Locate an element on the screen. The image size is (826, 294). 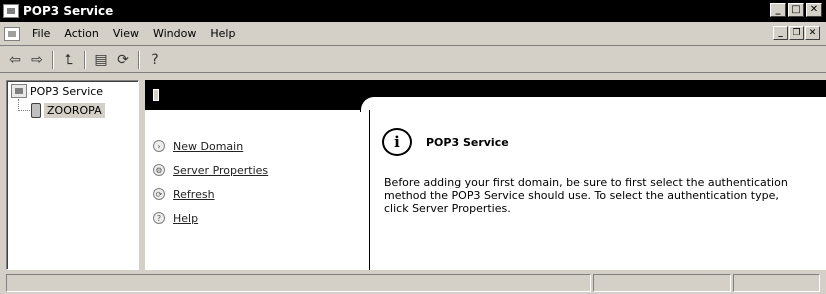
minimize-button: _ is located at coordinates (778, 10).